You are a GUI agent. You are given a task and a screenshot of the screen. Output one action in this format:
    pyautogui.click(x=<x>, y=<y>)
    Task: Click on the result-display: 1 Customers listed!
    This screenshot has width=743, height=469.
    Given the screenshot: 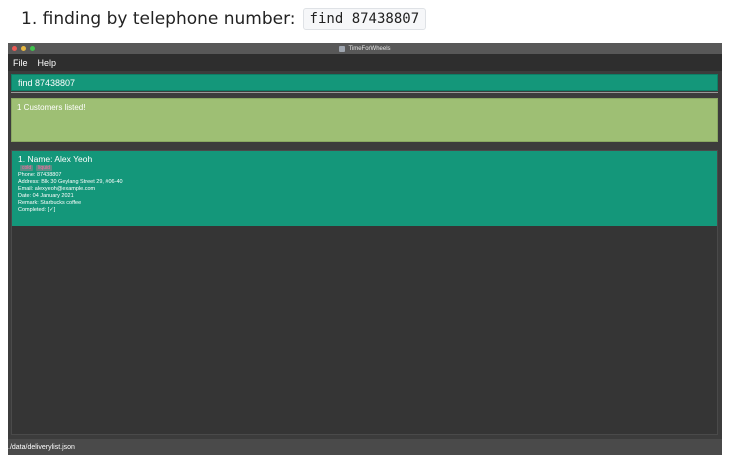 What is the action you would take?
    pyautogui.click(x=364, y=120)
    